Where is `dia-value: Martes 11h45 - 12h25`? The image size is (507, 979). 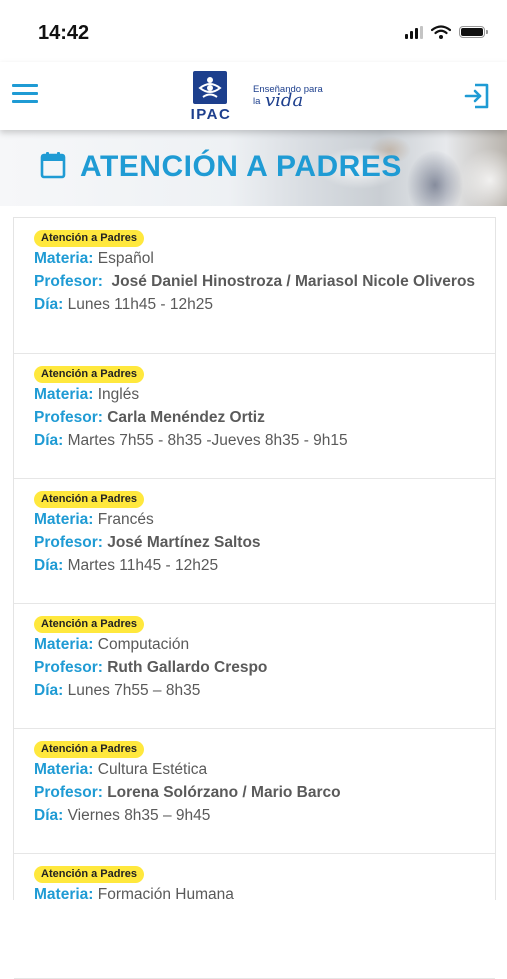
dia-value: Martes 11h45 - 12h25 is located at coordinates (143, 565).